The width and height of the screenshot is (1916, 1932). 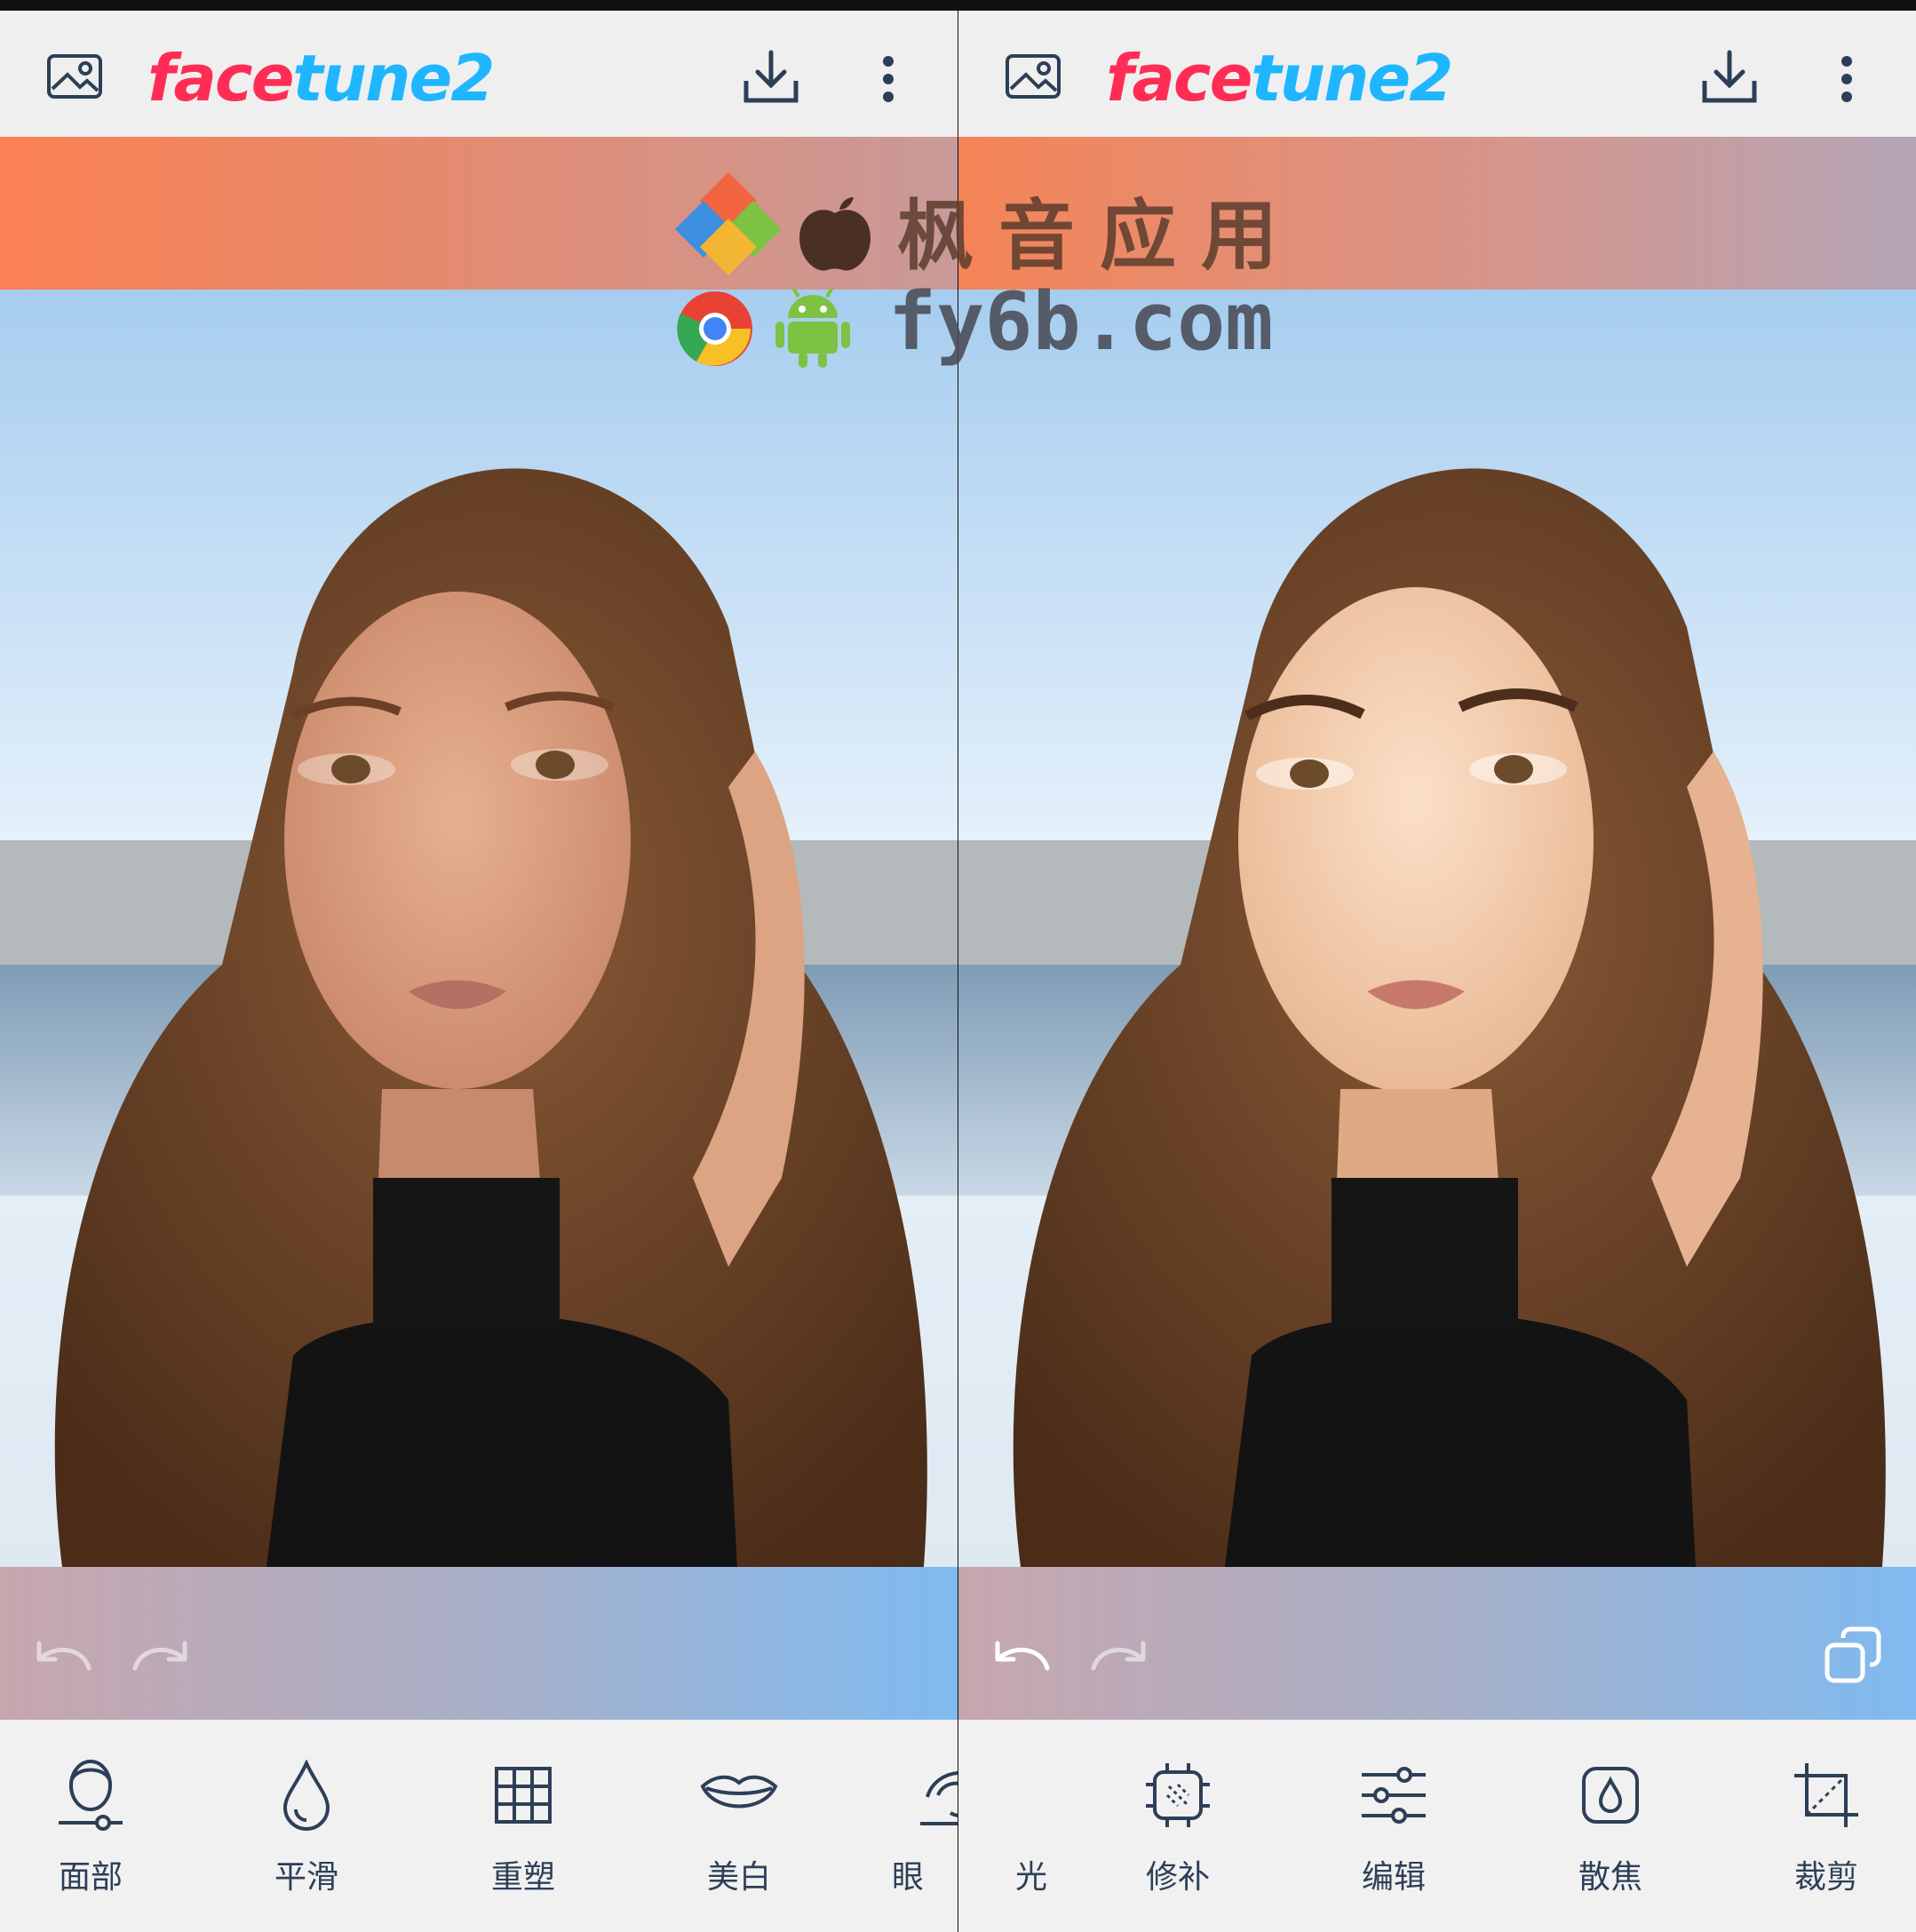 I want to click on tool-bar: 面部 平滑 重塑 美白 眼, so click(x=479, y=1826).